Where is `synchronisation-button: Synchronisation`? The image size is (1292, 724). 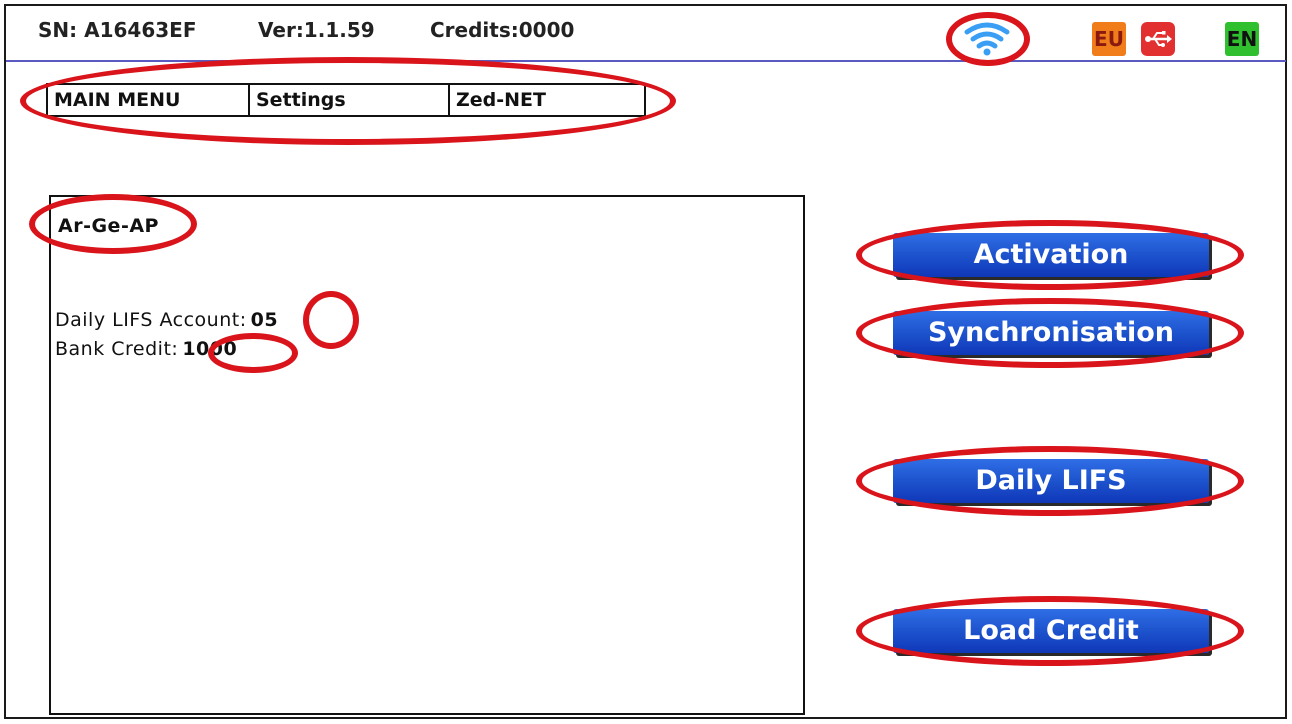
synchronisation-button: Synchronisation is located at coordinates (1051, 333).